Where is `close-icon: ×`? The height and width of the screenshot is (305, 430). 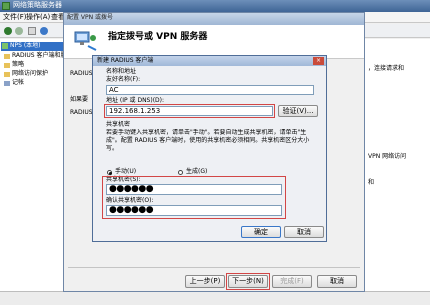 close-icon: × is located at coordinates (318, 61).